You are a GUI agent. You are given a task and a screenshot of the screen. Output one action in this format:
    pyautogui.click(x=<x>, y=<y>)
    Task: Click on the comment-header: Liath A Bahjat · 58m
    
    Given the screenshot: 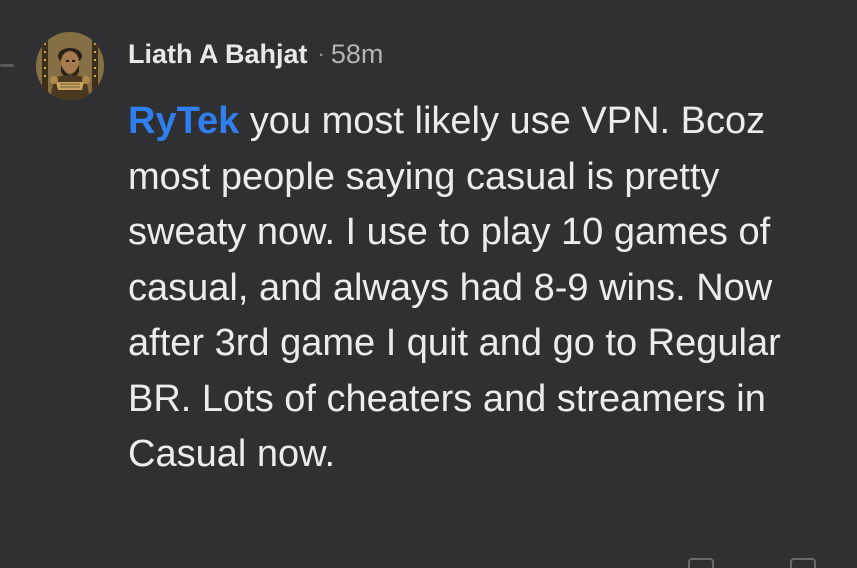 What is the action you would take?
    pyautogui.click(x=255, y=54)
    